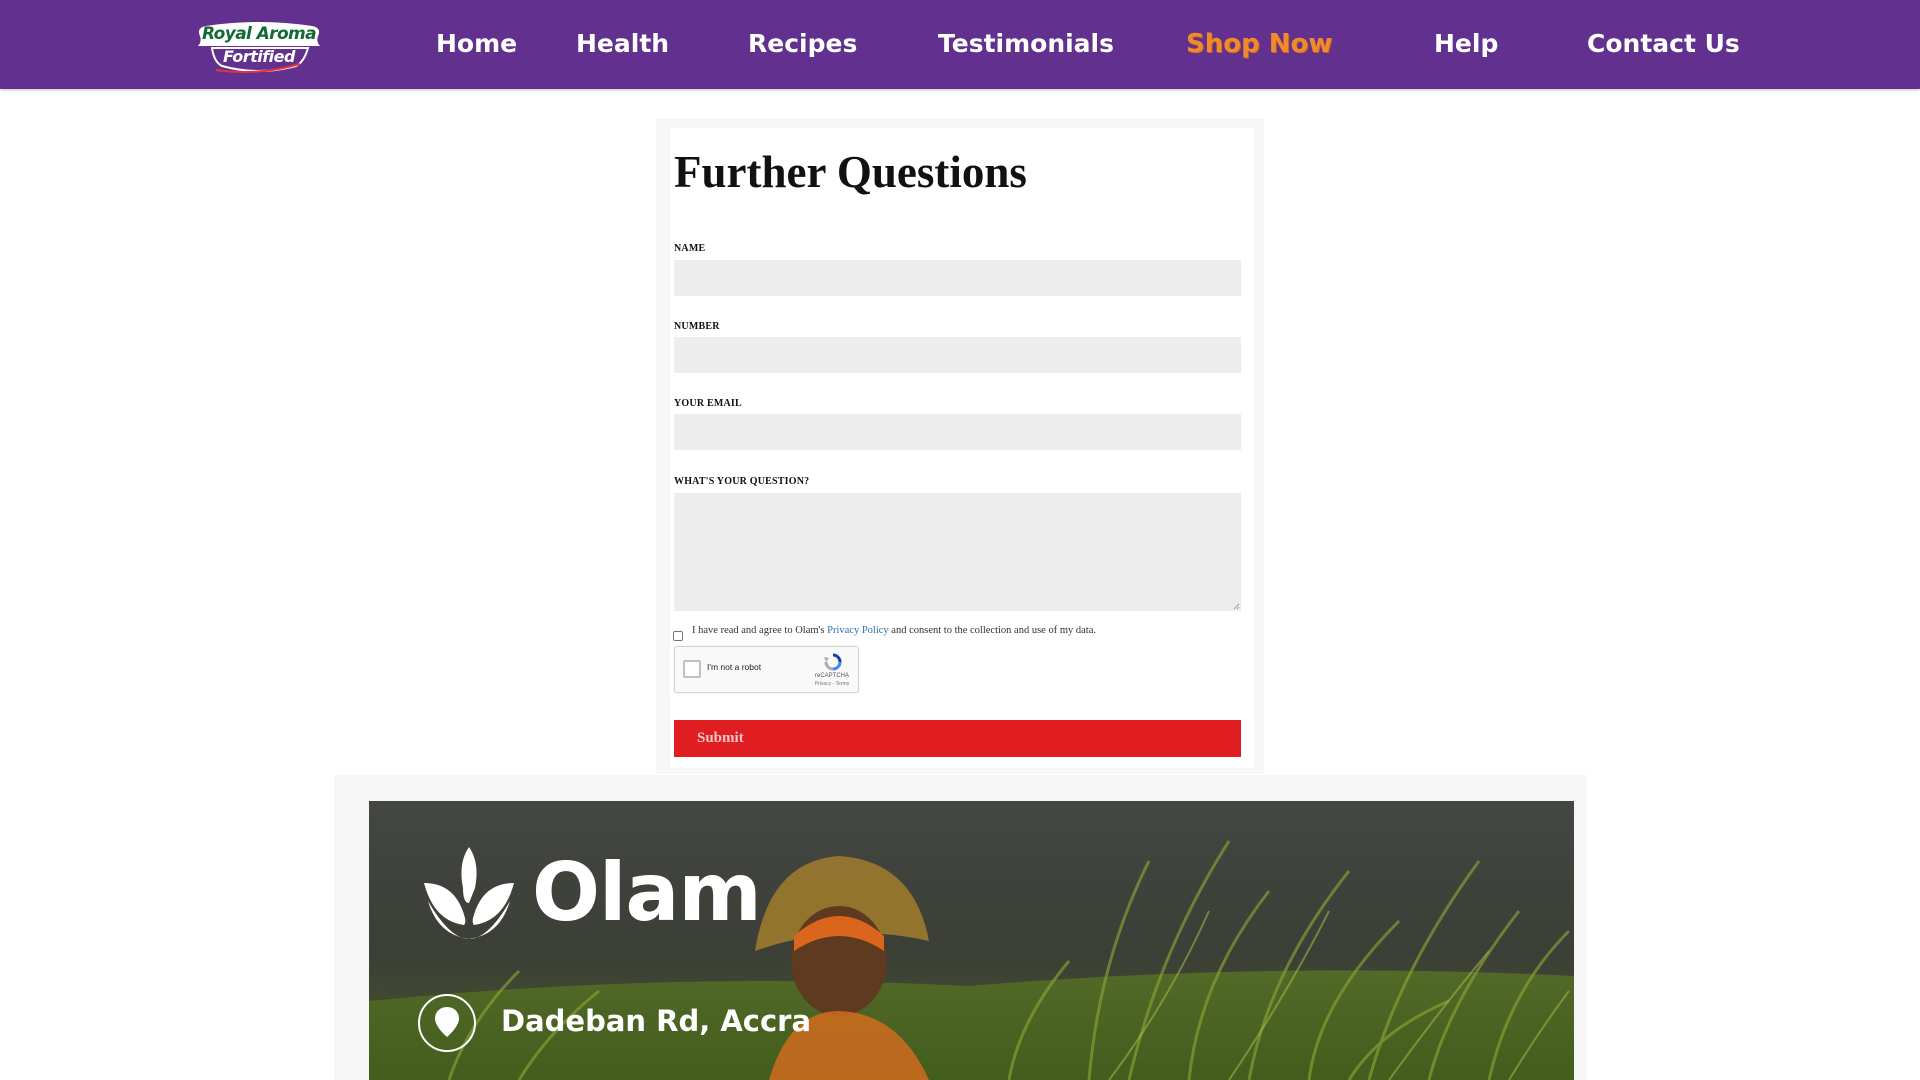 The width and height of the screenshot is (1920, 1080). What do you see at coordinates (708, 403) in the screenshot?
I see `email-label: YOUR EMAIL` at bounding box center [708, 403].